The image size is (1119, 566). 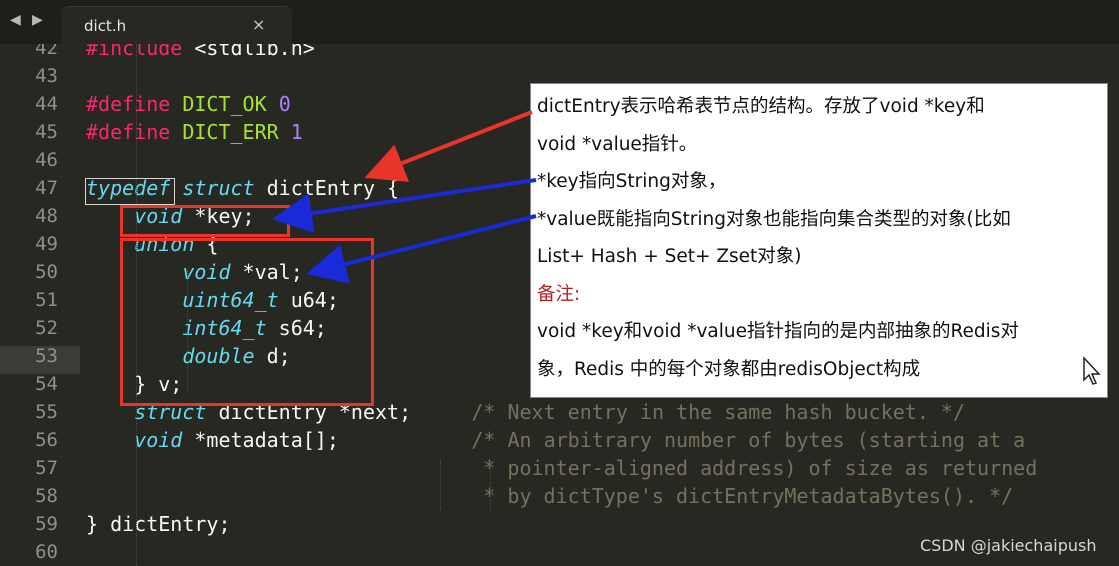 I want to click on line-number: 49, so click(x=46, y=244).